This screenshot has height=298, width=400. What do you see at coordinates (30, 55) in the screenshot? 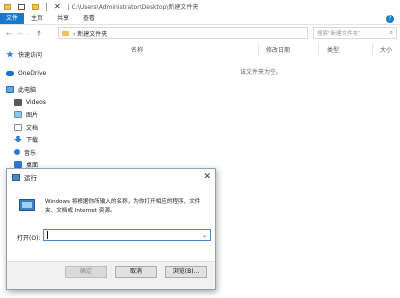
I see `nav-item-label: 快速访问` at bounding box center [30, 55].